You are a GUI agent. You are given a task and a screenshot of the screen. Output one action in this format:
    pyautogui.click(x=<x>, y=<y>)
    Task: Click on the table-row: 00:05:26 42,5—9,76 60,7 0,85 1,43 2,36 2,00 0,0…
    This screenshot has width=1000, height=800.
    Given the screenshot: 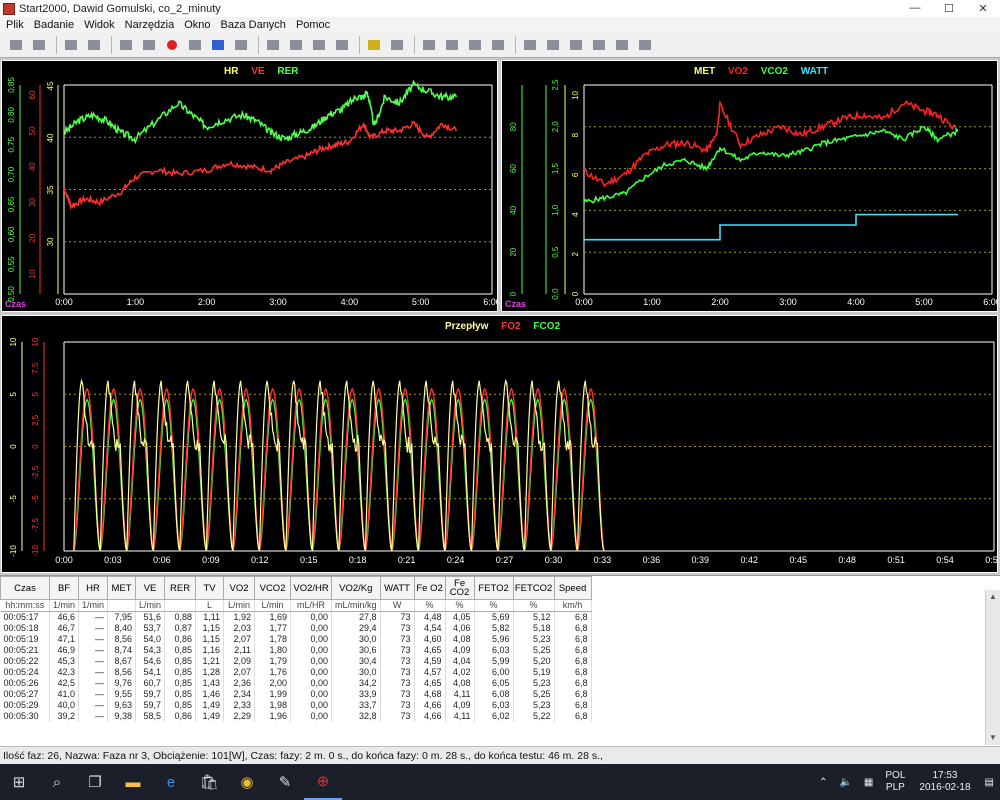 What is the action you would take?
    pyautogui.click(x=296, y=683)
    